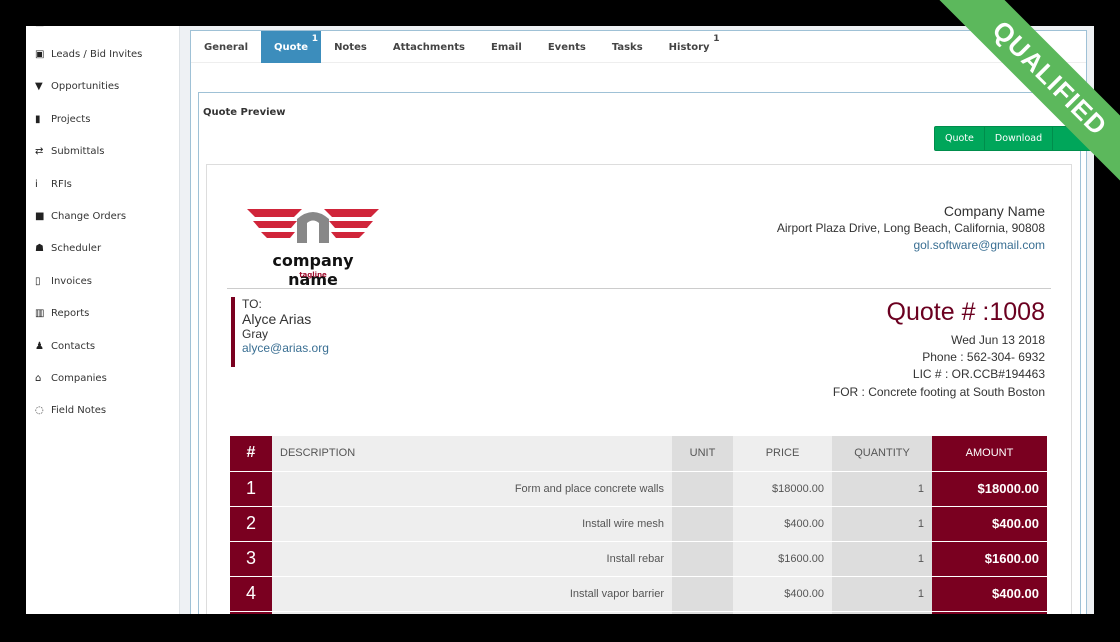 The width and height of the screenshot is (1120, 642). I want to click on logo-name: company name, so click(313, 270).